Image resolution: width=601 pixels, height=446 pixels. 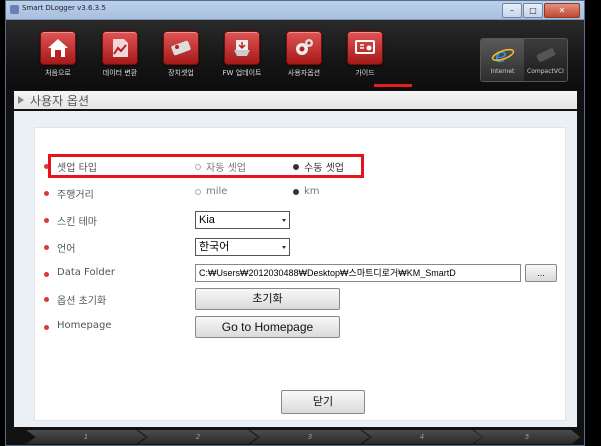 What do you see at coordinates (295, 100) in the screenshot?
I see `section-heading: 사용자 옵션` at bounding box center [295, 100].